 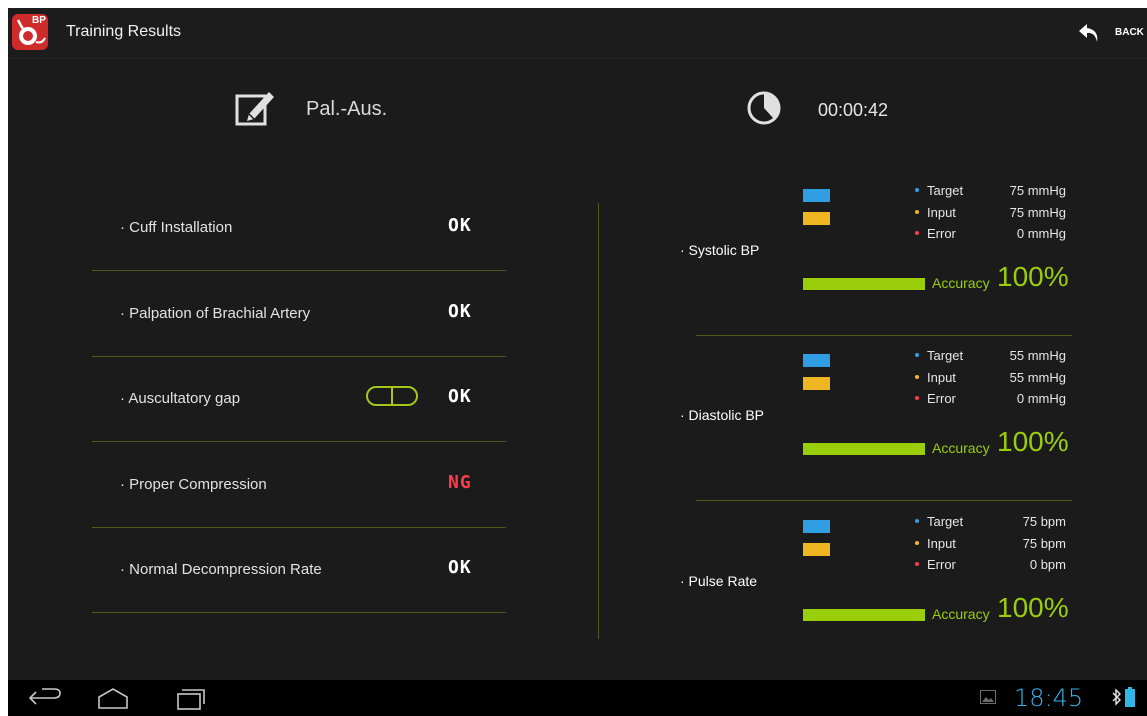 I want to click on timer-icon, so click(x=764, y=108).